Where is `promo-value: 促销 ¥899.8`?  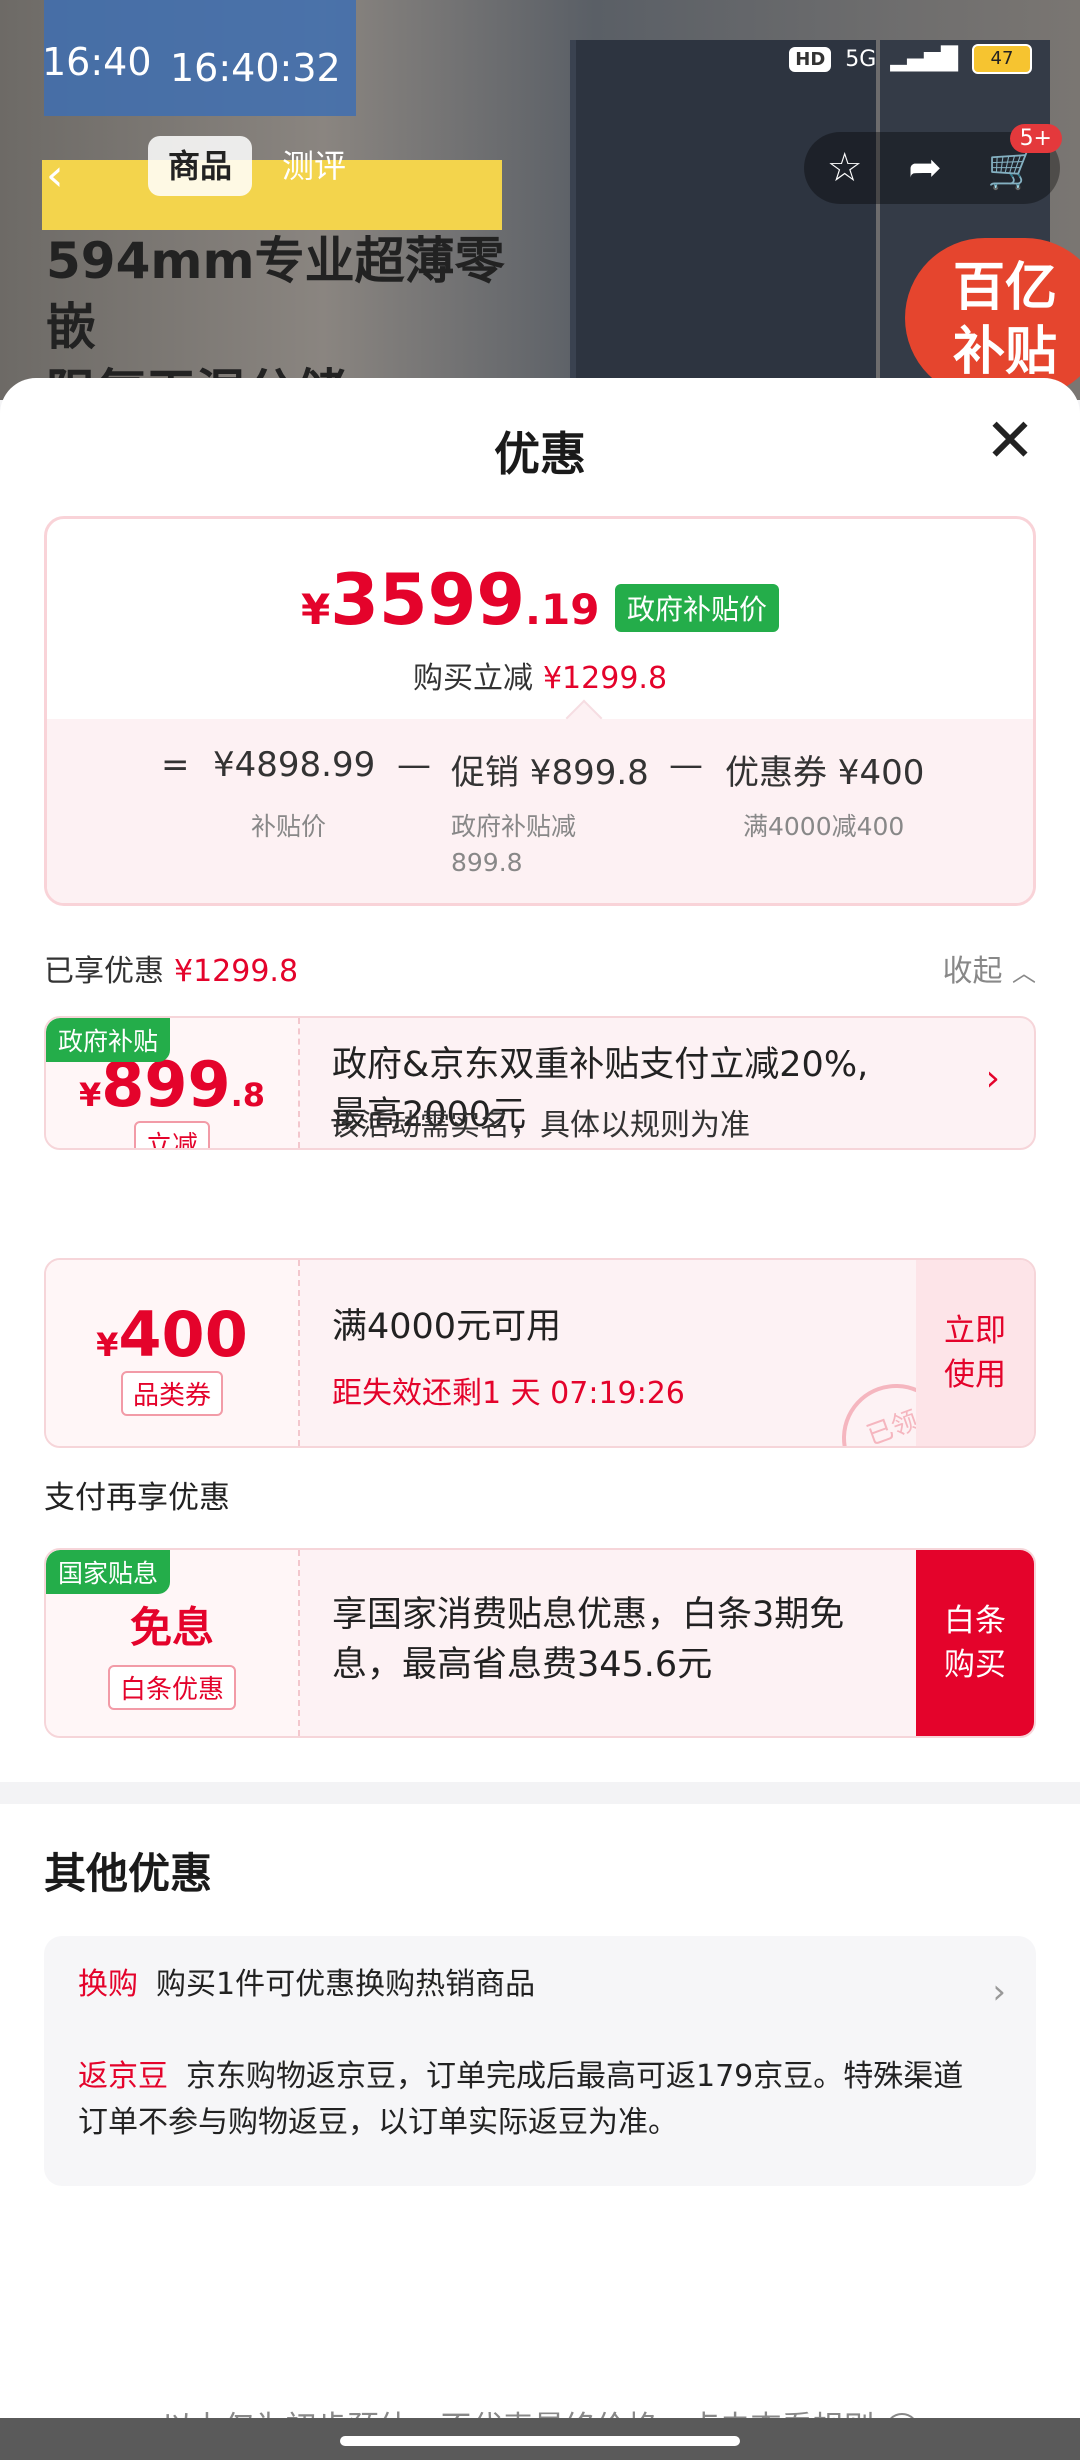
promo-value: 促销 ¥899.8 is located at coordinates (550, 773).